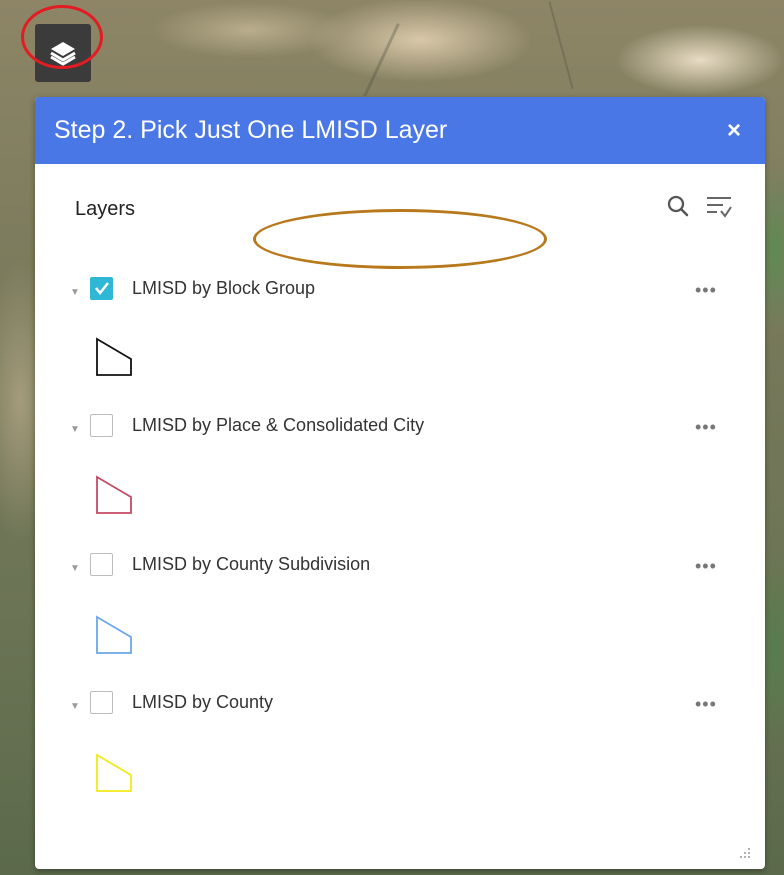  What do you see at coordinates (734, 131) in the screenshot?
I see `close-button: ×` at bounding box center [734, 131].